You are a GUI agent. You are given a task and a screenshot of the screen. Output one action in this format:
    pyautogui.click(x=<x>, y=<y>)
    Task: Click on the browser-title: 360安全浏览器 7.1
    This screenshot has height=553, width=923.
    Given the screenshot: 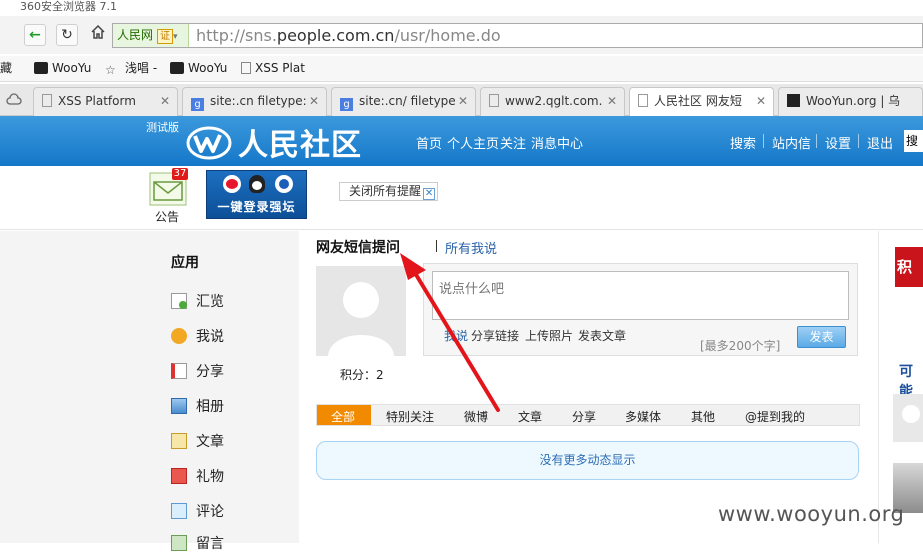 What is the action you would take?
    pyautogui.click(x=461, y=8)
    